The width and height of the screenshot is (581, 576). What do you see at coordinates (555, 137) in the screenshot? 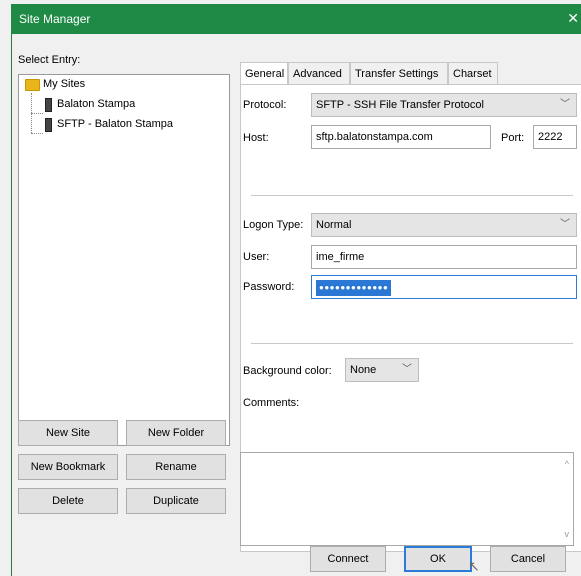
I see `port-input: 2222` at bounding box center [555, 137].